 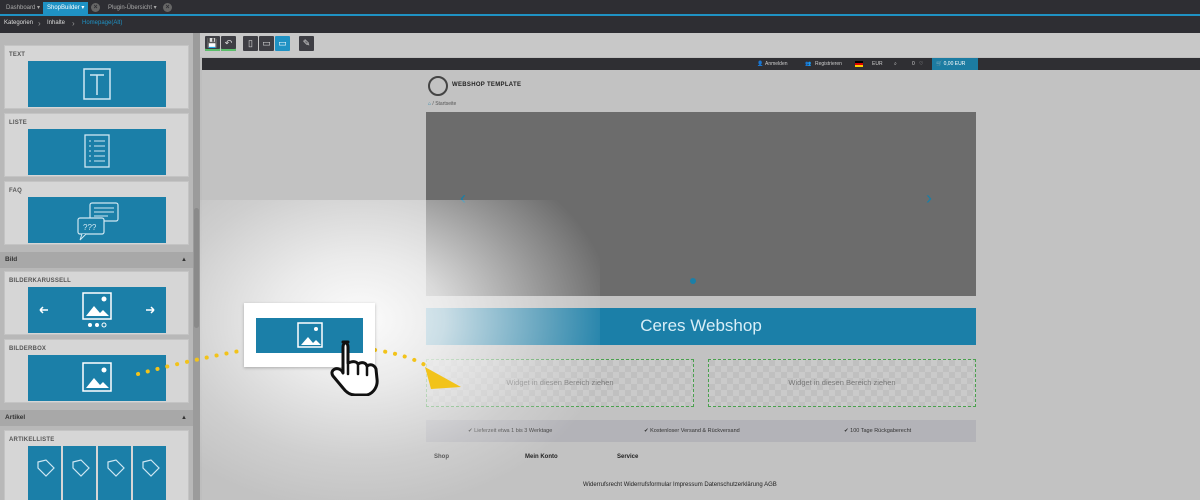 What do you see at coordinates (15, 417) in the screenshot?
I see `section-title: Artikel` at bounding box center [15, 417].